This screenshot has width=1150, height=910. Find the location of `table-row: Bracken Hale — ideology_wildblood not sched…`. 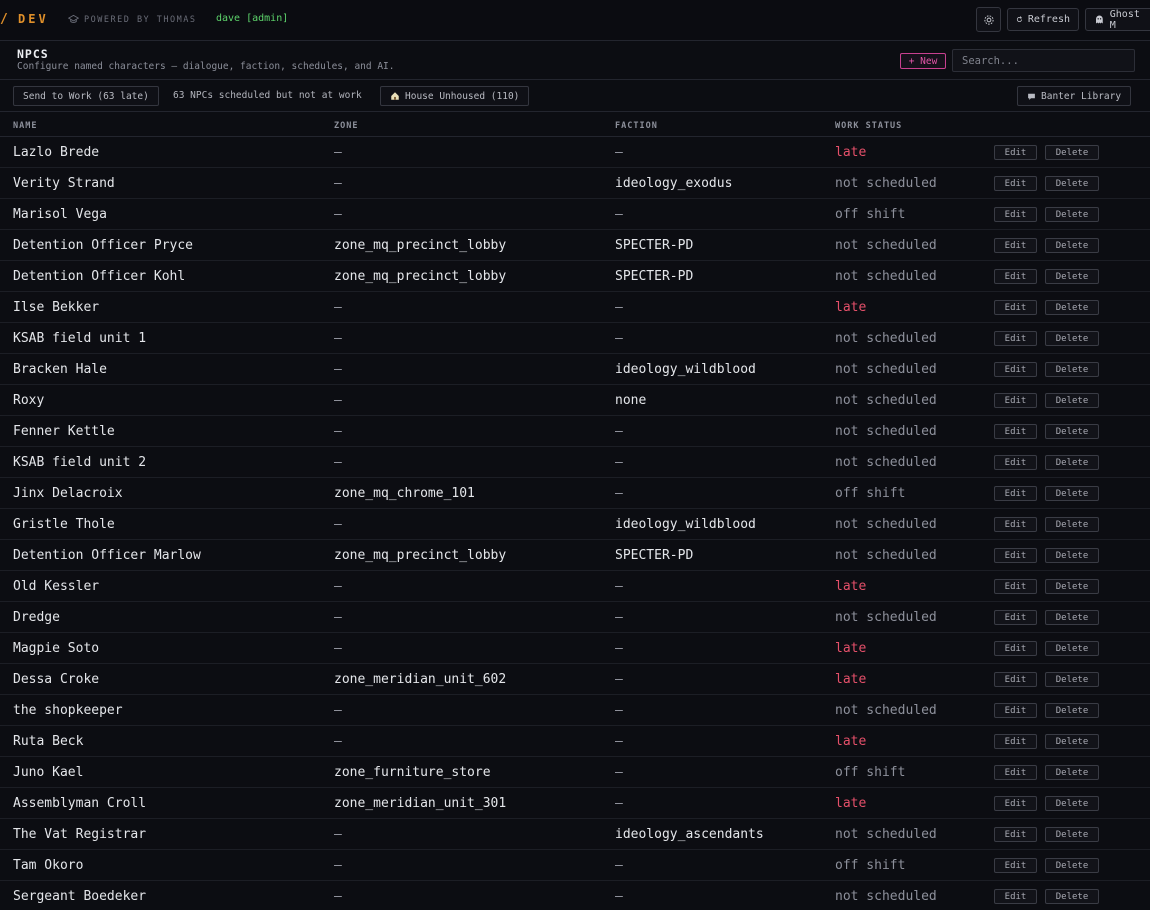

table-row: Bracken Hale — ideology_wildblood not sched… is located at coordinates (575, 369).